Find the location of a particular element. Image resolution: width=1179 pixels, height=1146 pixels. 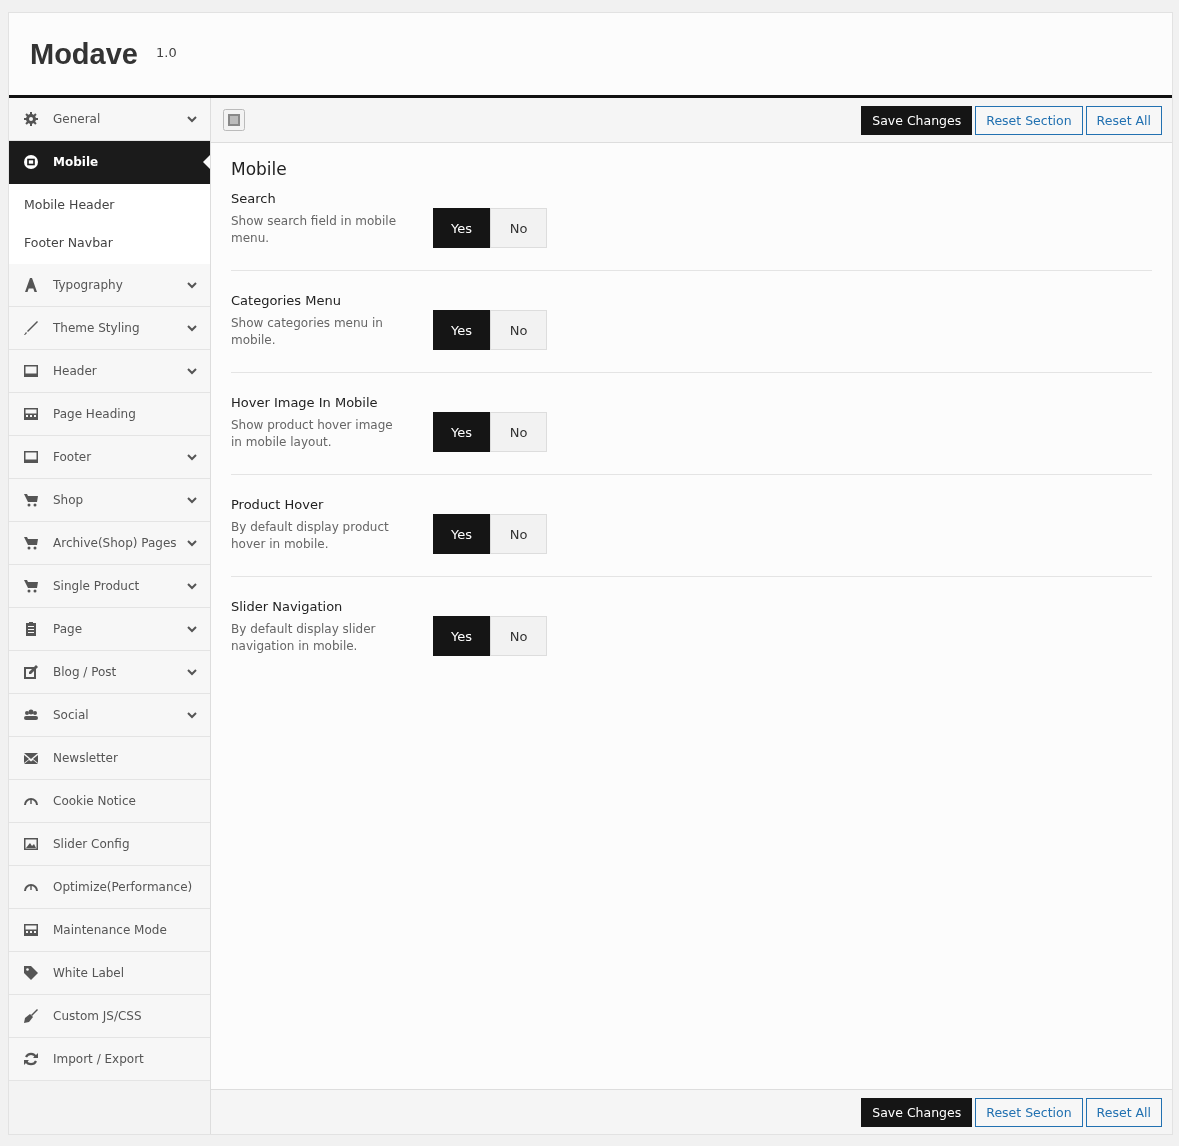

sidebar-item: Mobile is located at coordinates (109, 162).